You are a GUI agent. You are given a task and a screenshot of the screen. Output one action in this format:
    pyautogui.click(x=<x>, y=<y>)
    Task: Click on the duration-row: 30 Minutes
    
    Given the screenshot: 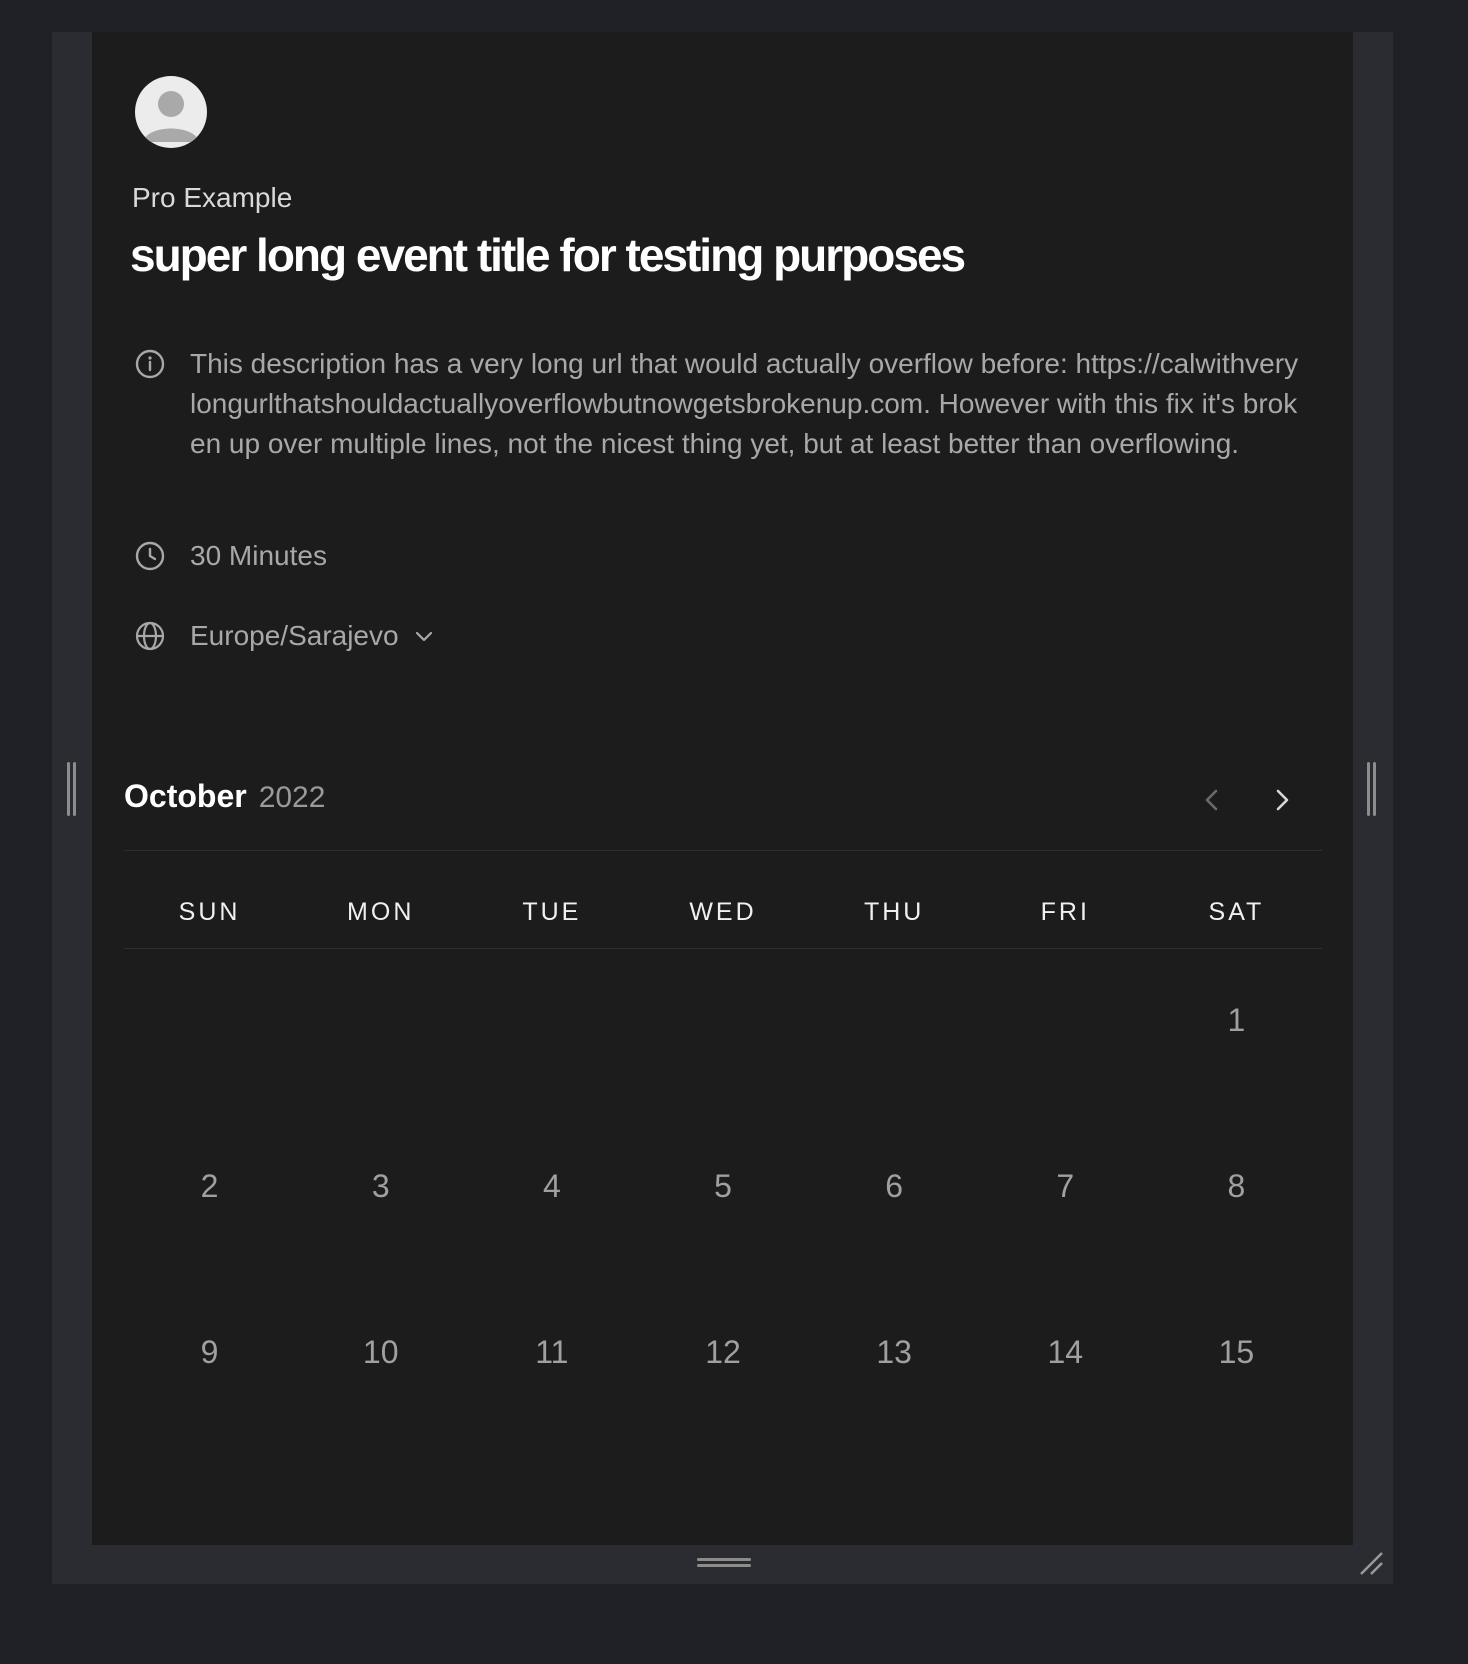 What is the action you would take?
    pyautogui.click(x=230, y=556)
    